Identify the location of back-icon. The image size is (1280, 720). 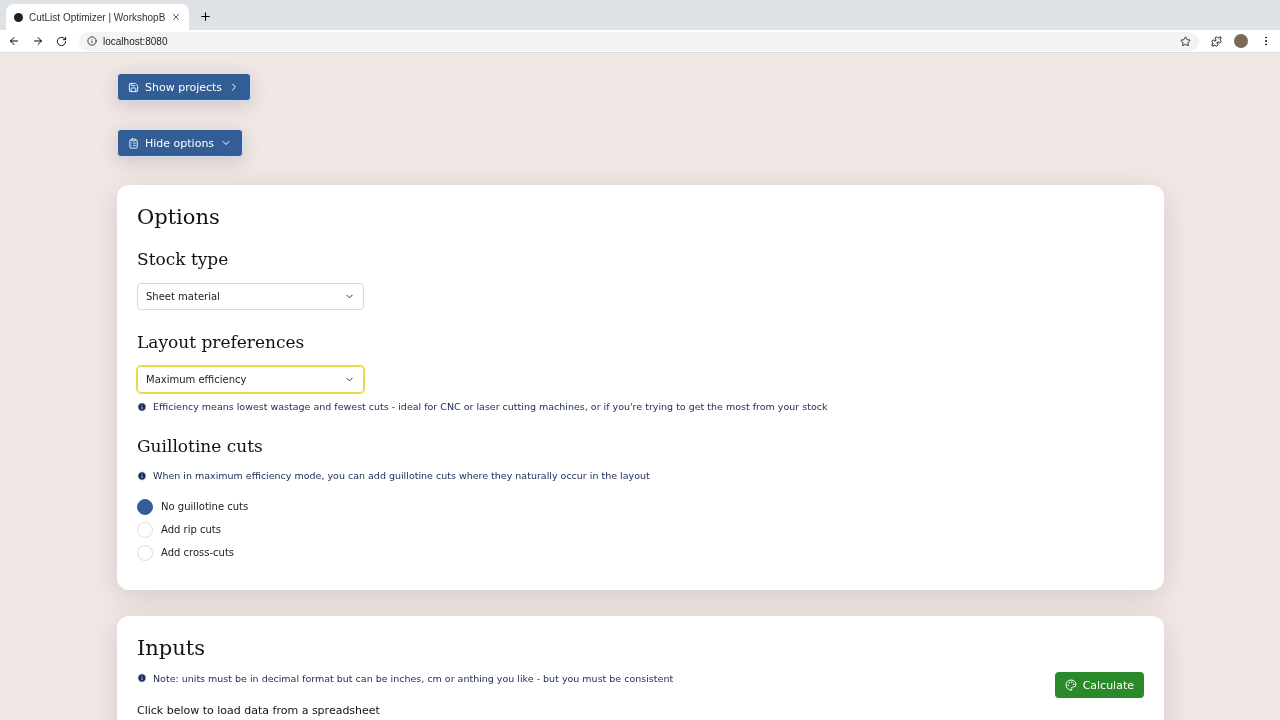
(14, 41).